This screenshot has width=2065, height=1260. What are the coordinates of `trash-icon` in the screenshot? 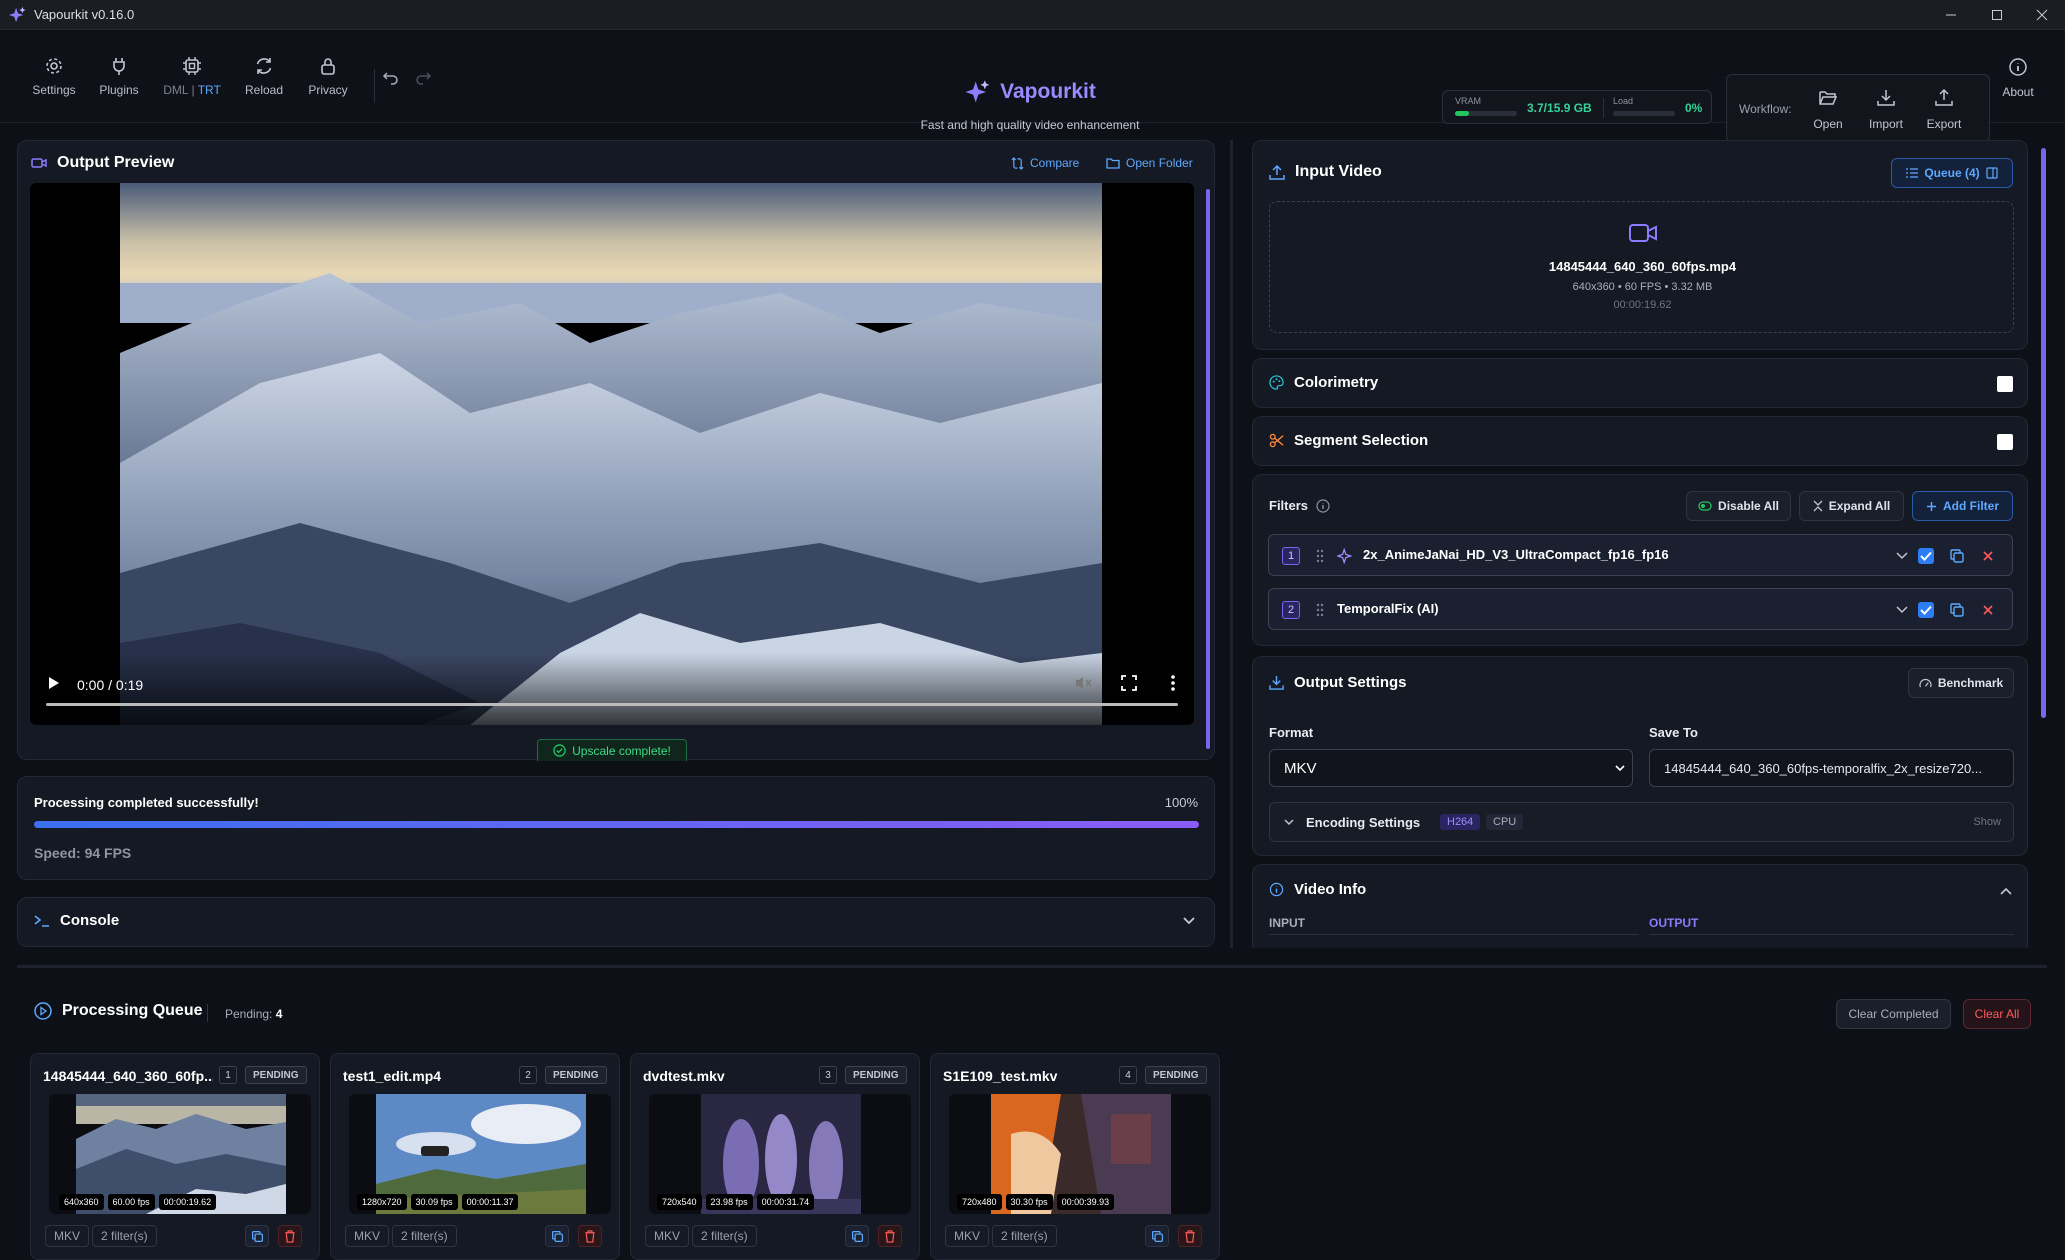 It's located at (1190, 1236).